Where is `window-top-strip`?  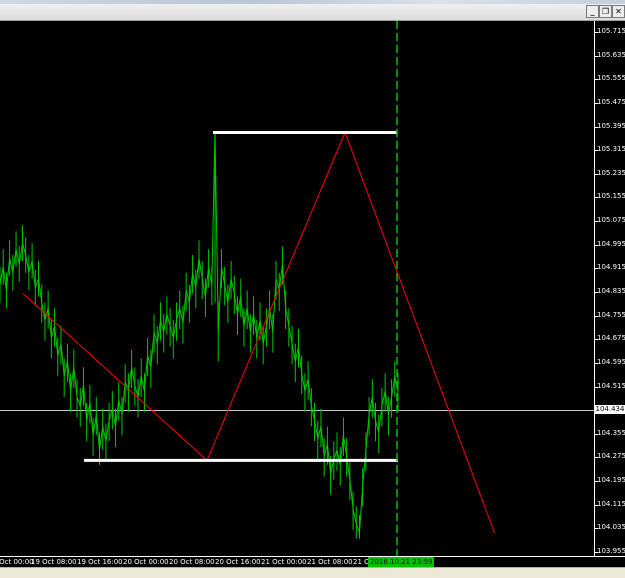 window-top-strip is located at coordinates (312, 2).